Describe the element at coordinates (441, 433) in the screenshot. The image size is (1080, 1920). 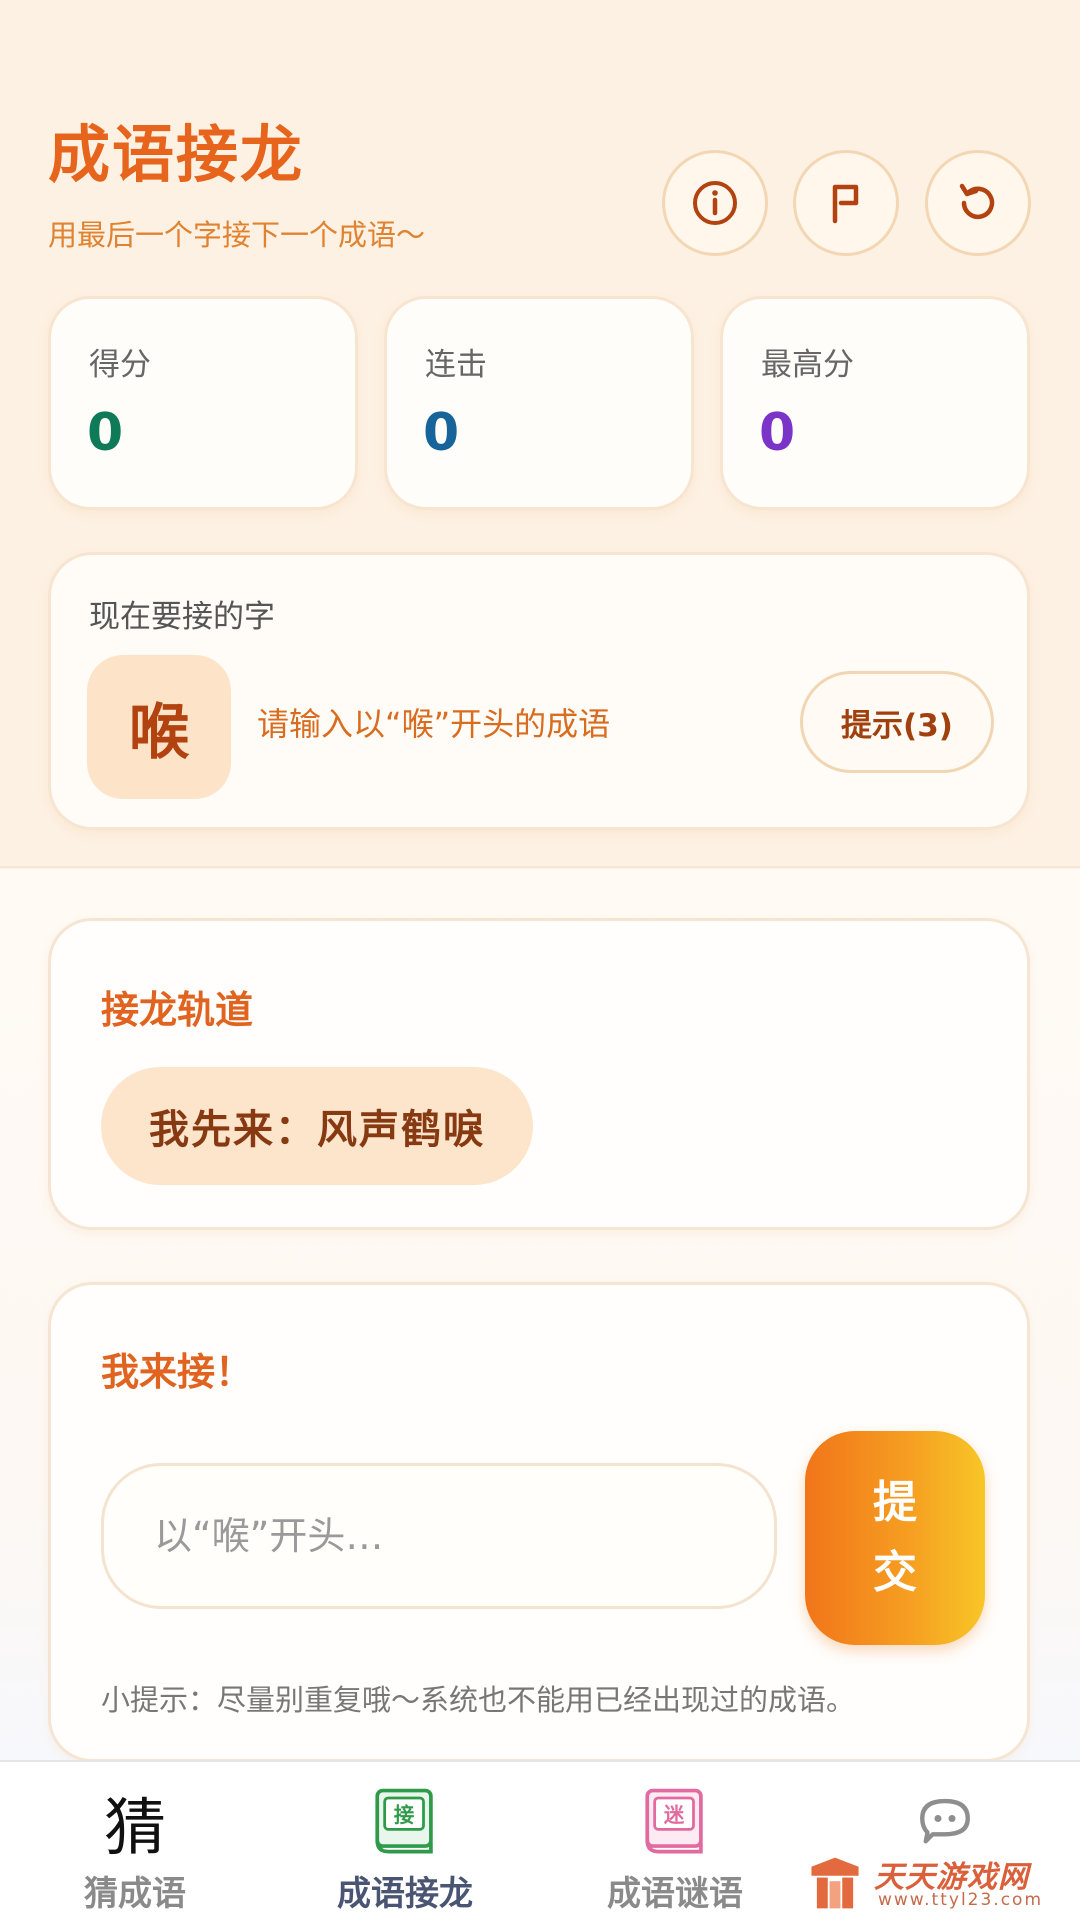
I see `combo-value: 0` at that location.